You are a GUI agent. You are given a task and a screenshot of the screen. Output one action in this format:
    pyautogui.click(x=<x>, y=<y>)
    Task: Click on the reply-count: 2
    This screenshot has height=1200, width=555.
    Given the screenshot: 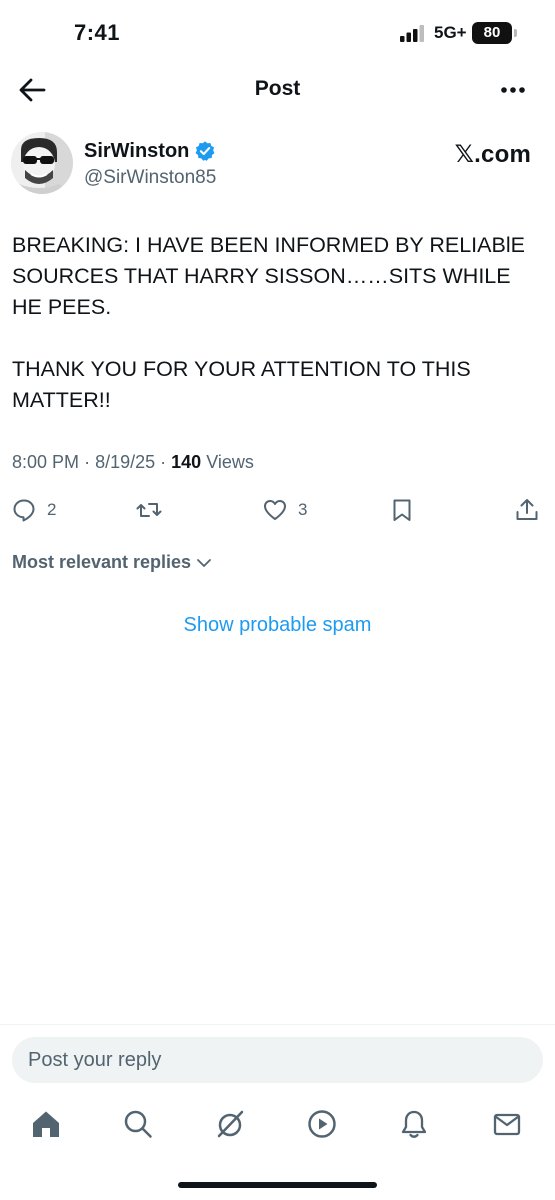 What is the action you would take?
    pyautogui.click(x=52, y=509)
    